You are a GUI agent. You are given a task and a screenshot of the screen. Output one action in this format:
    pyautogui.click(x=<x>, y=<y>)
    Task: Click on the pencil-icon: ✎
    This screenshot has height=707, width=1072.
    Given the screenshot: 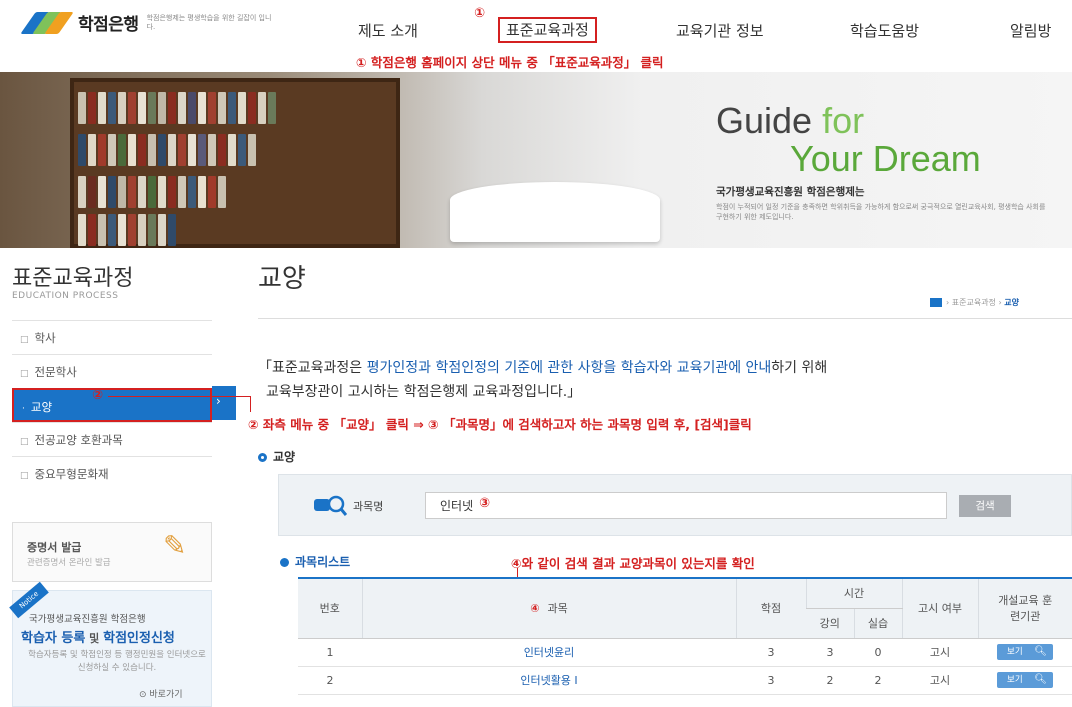 What is the action you would take?
    pyautogui.click(x=175, y=545)
    